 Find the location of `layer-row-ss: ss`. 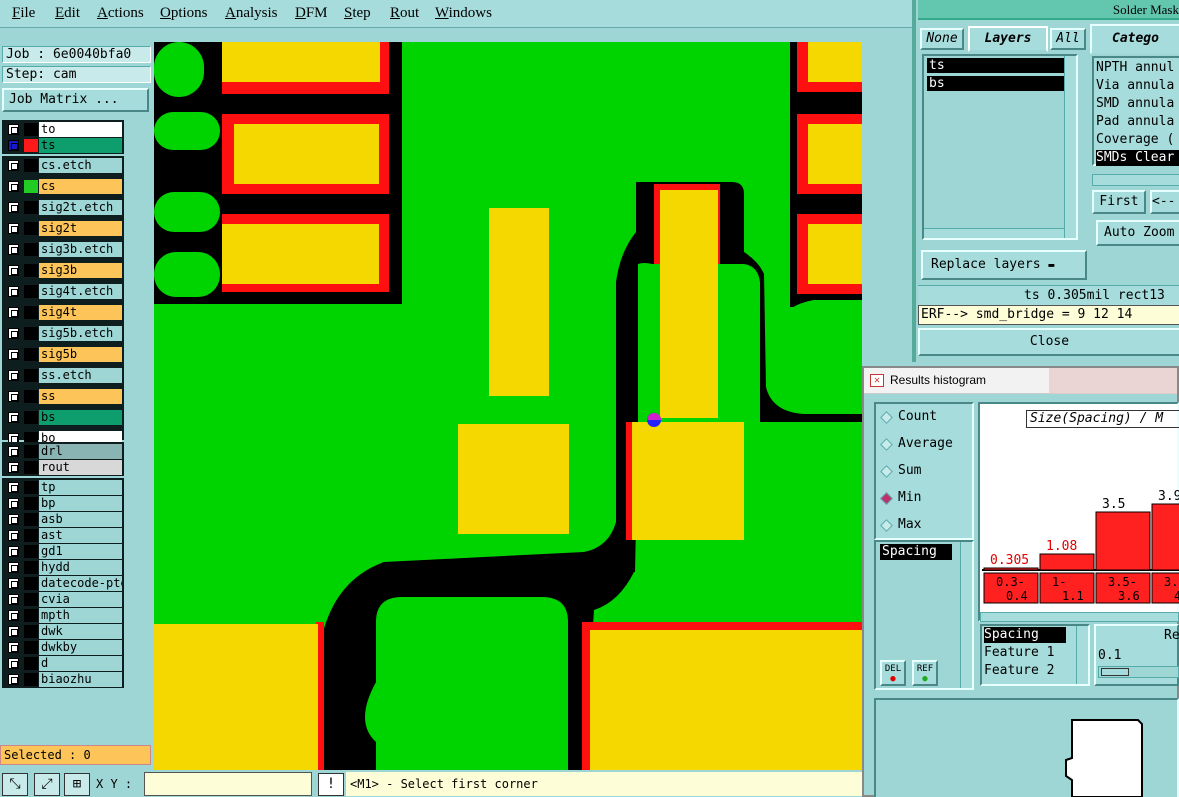

layer-row-ss: ss is located at coordinates (63, 396).